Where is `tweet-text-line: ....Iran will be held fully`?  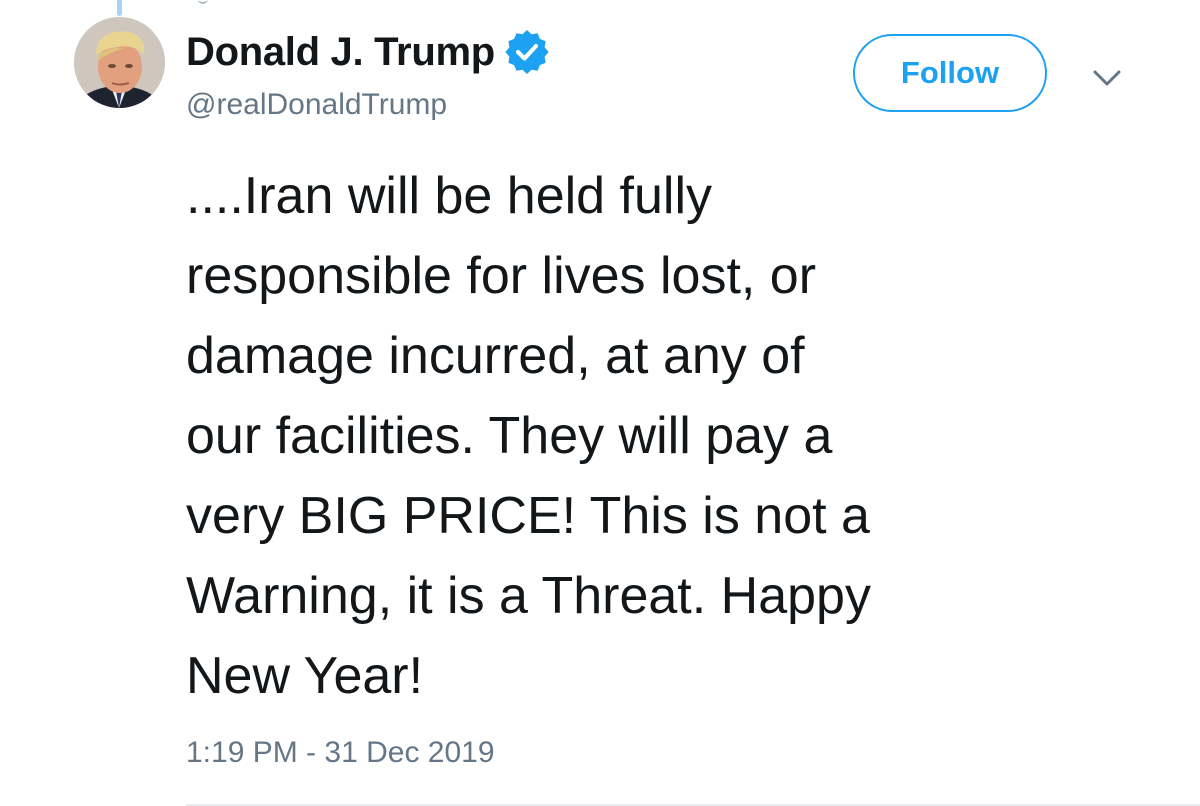
tweet-text-line: ....Iran will be held fully is located at coordinates (449, 196).